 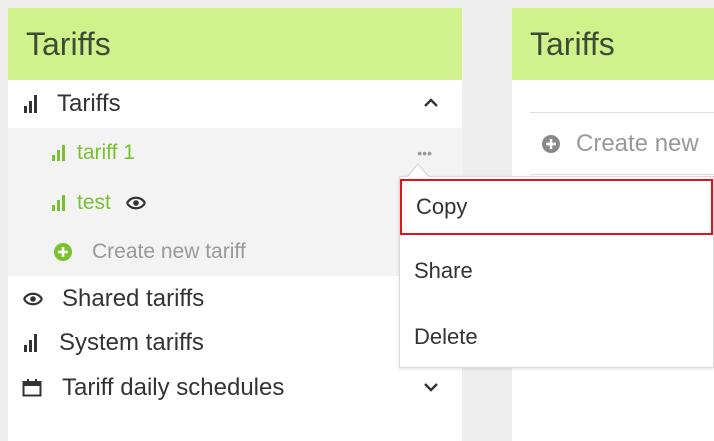 I want to click on section-label: Tariff daily schedules, so click(x=173, y=387).